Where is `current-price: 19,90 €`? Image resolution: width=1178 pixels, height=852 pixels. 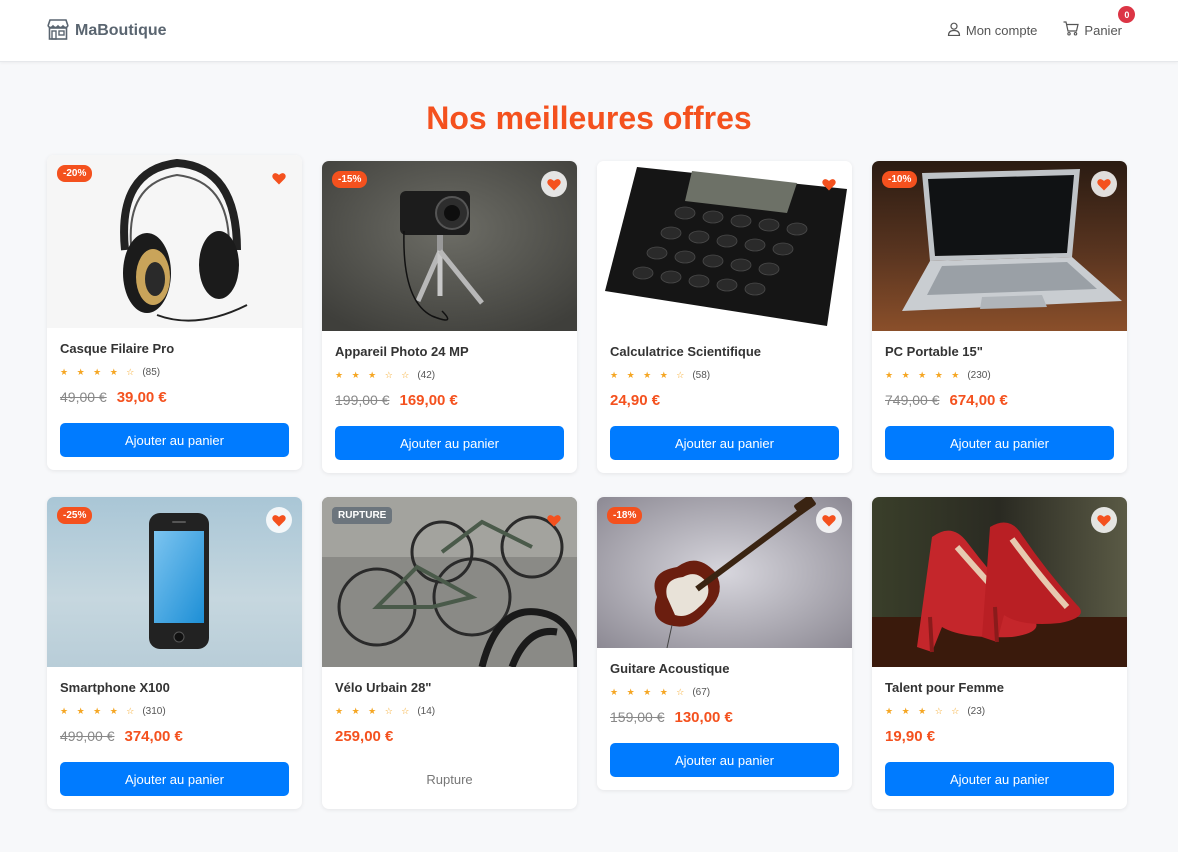
current-price: 19,90 € is located at coordinates (910, 736).